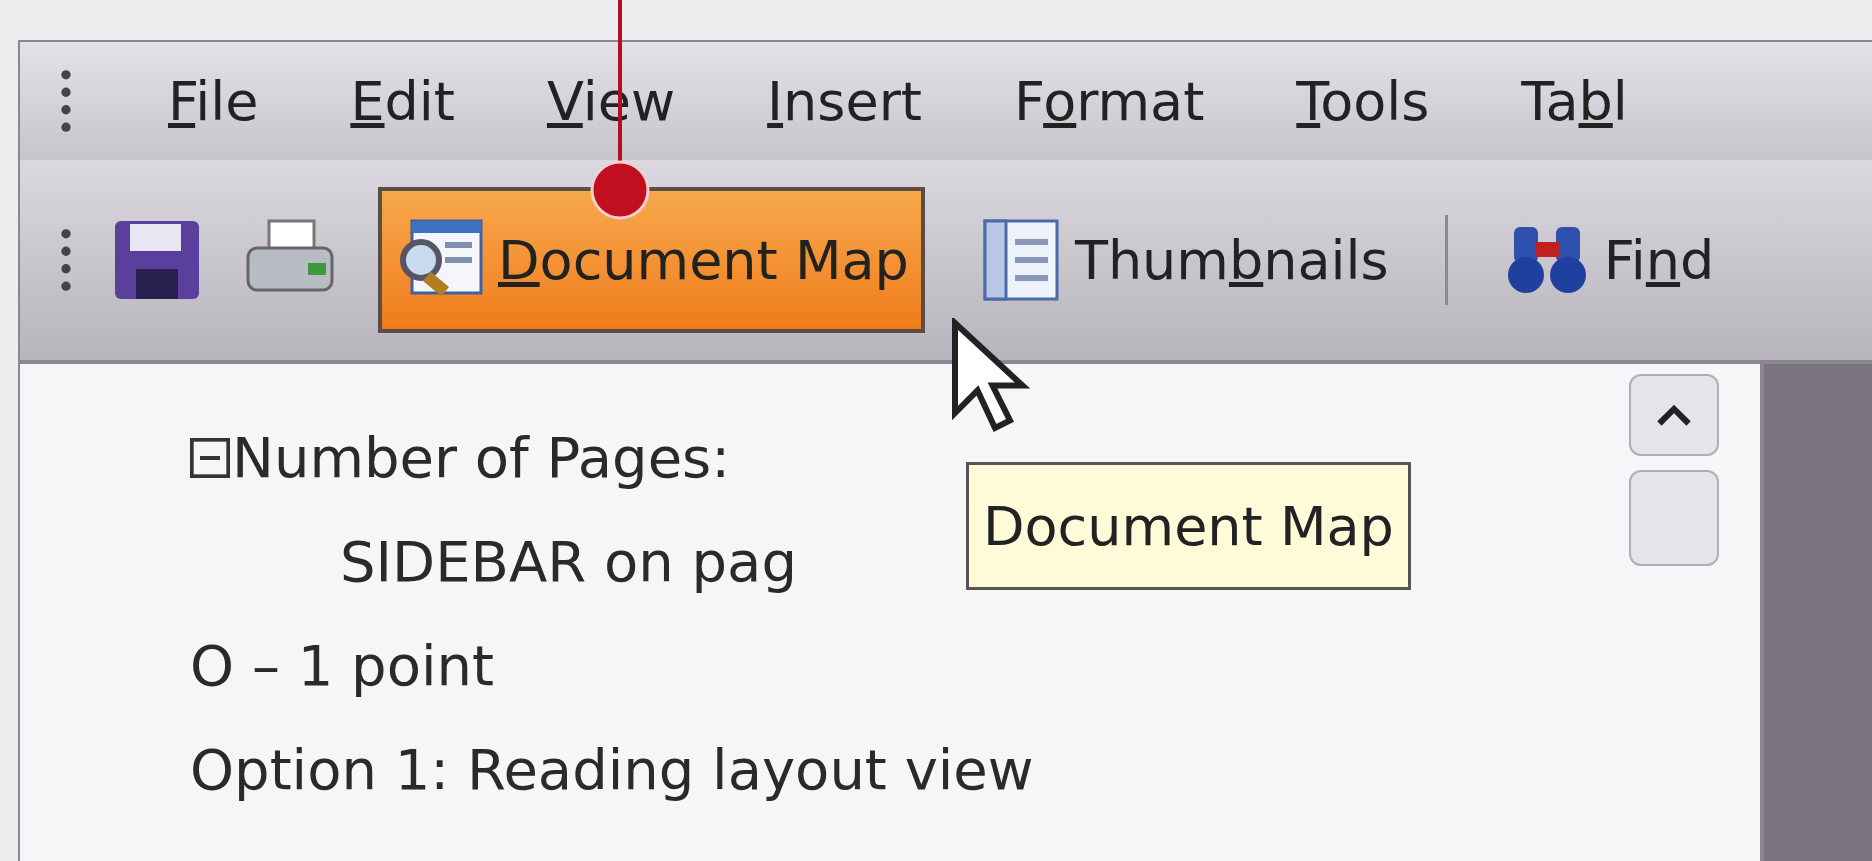 The height and width of the screenshot is (861, 1872). Describe the element at coordinates (481, 458) in the screenshot. I see `map-heading: Number of Pages:` at that location.